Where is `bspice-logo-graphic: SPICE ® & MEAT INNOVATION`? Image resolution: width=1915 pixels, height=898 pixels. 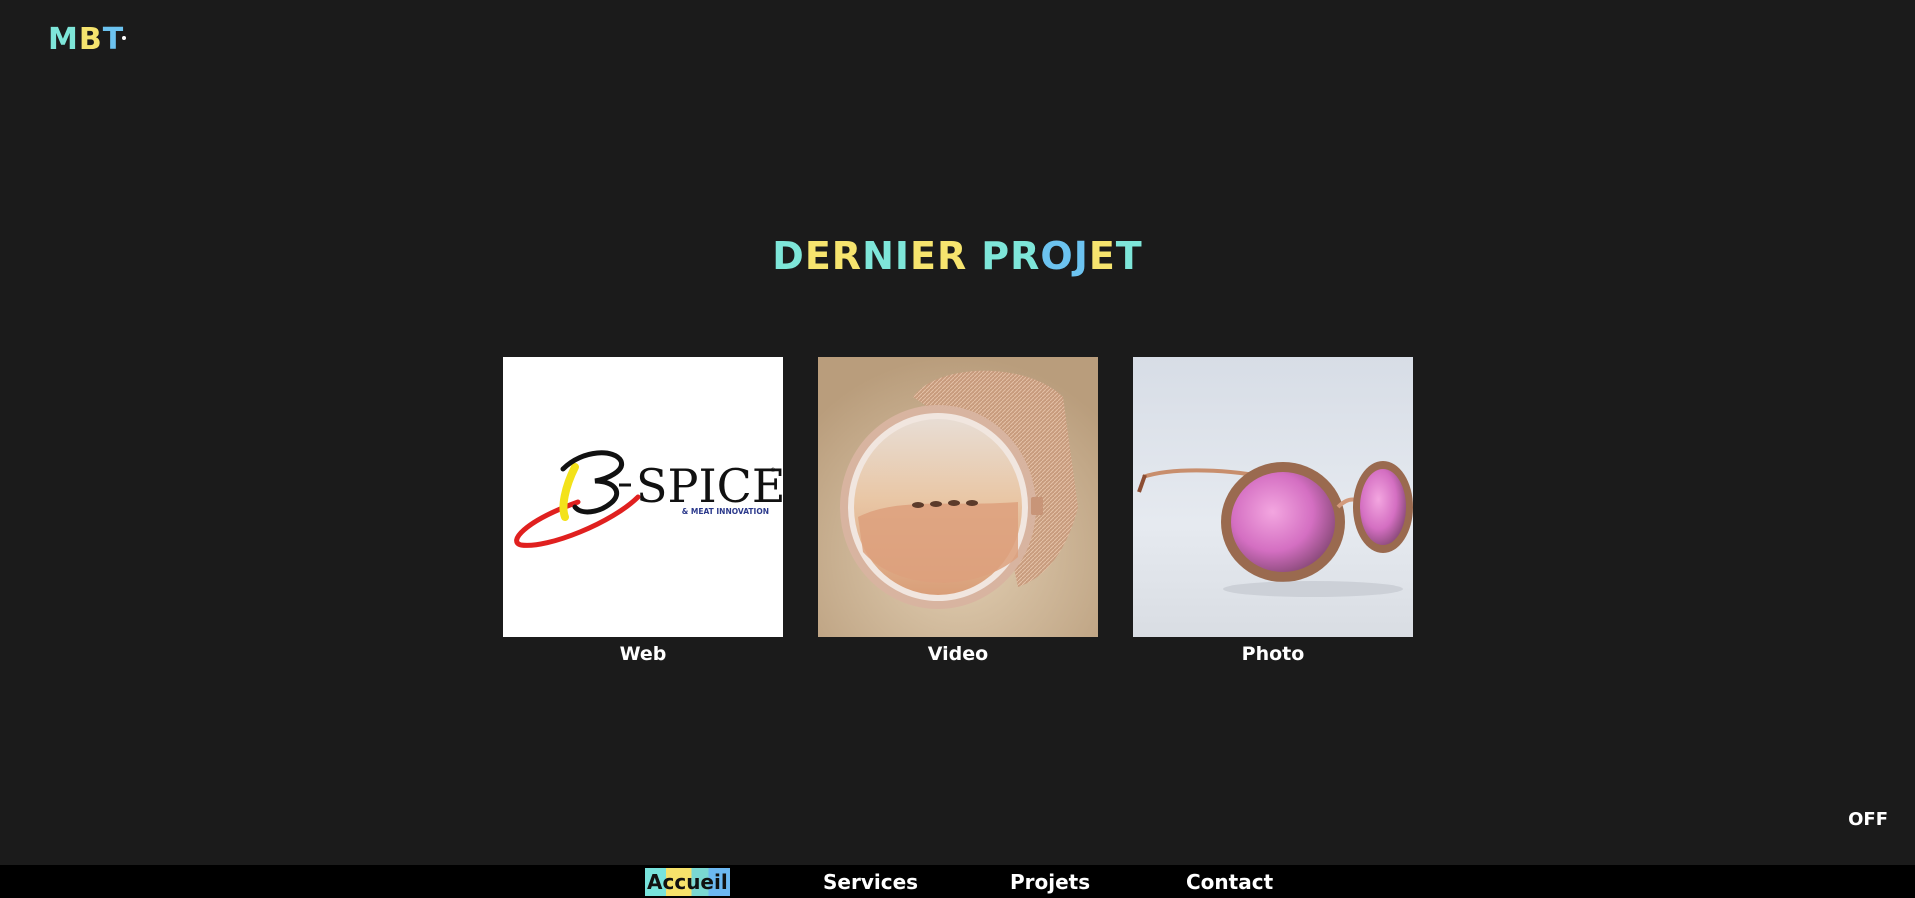 bspice-logo-graphic: SPICE ® & MEAT INNOVATION is located at coordinates (648, 499).